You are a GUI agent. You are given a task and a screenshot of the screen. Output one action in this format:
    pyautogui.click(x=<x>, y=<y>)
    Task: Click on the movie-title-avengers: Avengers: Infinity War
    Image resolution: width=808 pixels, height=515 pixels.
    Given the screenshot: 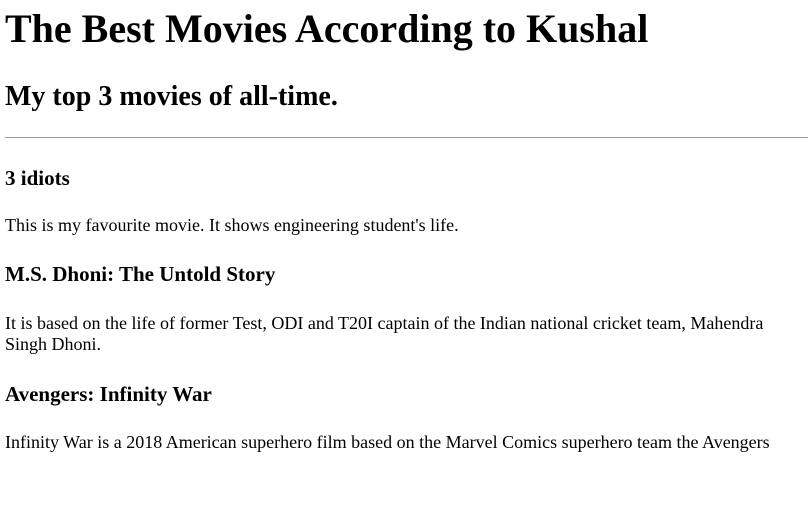 What is the action you would take?
    pyautogui.click(x=108, y=394)
    